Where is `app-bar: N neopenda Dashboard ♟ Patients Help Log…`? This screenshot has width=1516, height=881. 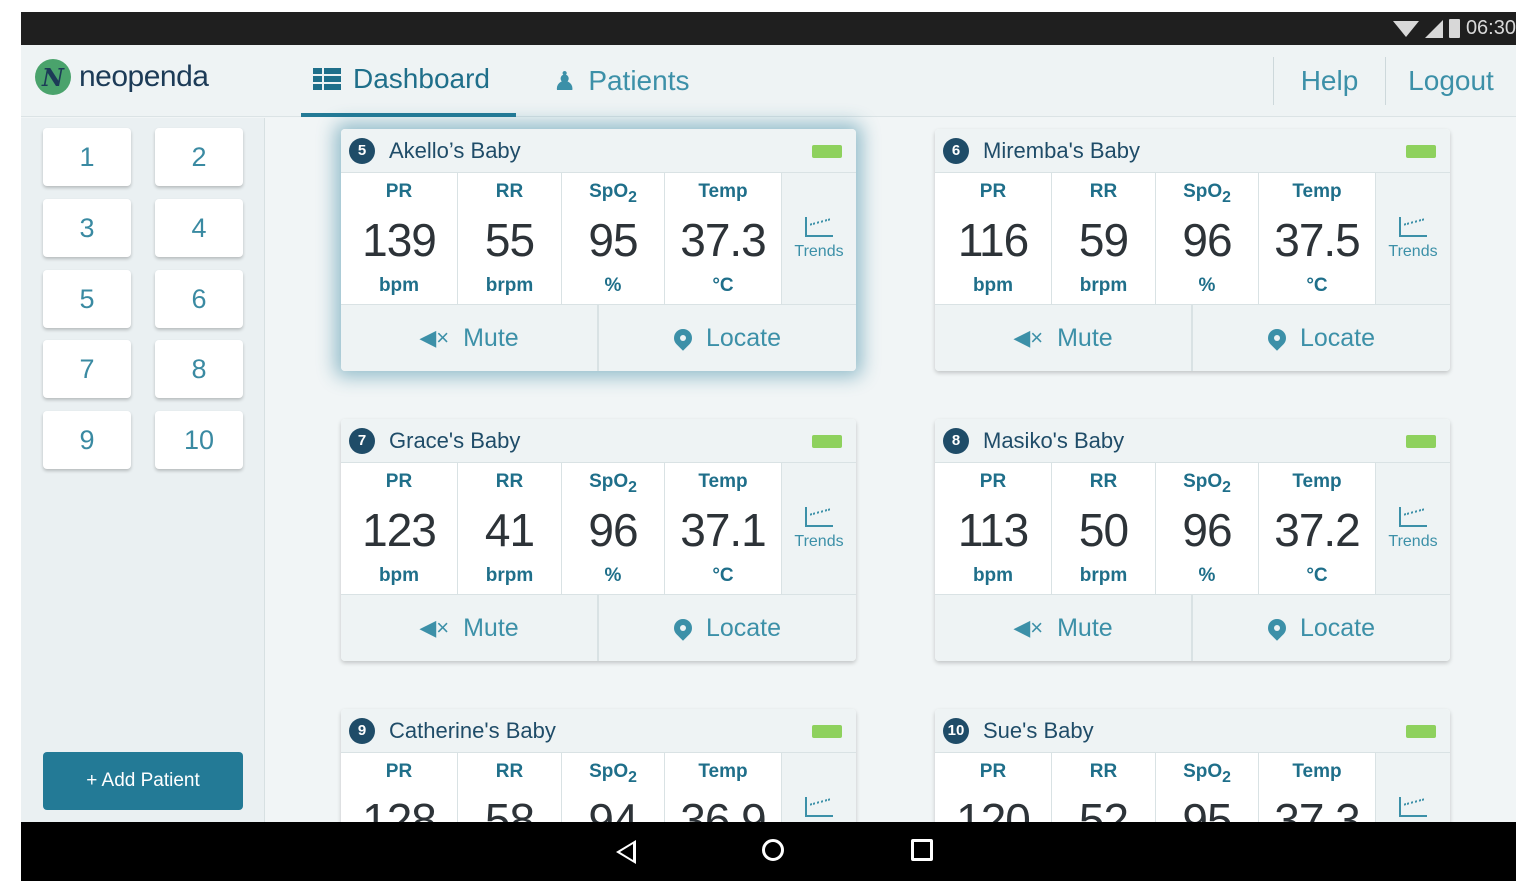
app-bar: N neopenda Dashboard ♟ Patients Help Log… is located at coordinates (768, 81).